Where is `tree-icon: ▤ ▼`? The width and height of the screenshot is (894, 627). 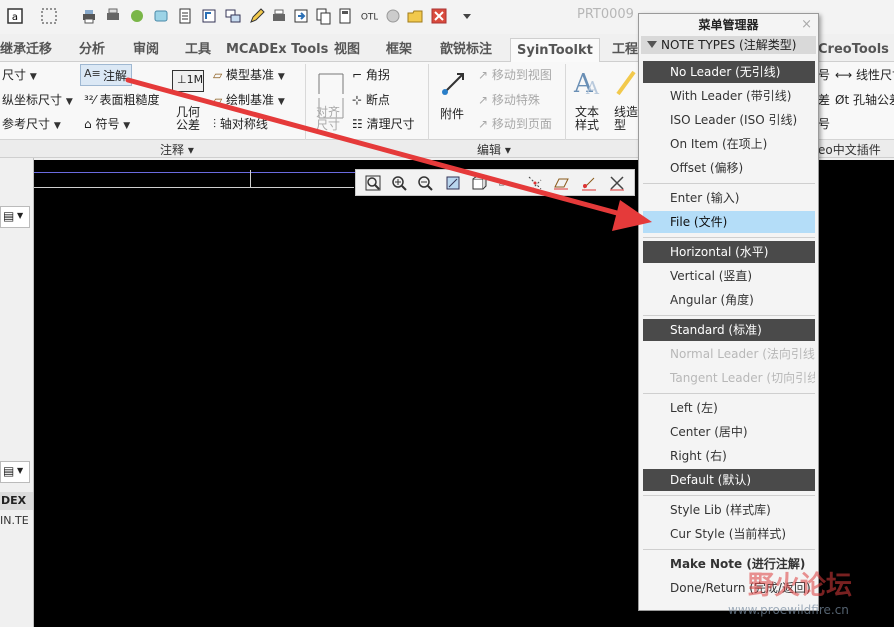 tree-icon: ▤ ▼ is located at coordinates (15, 217).